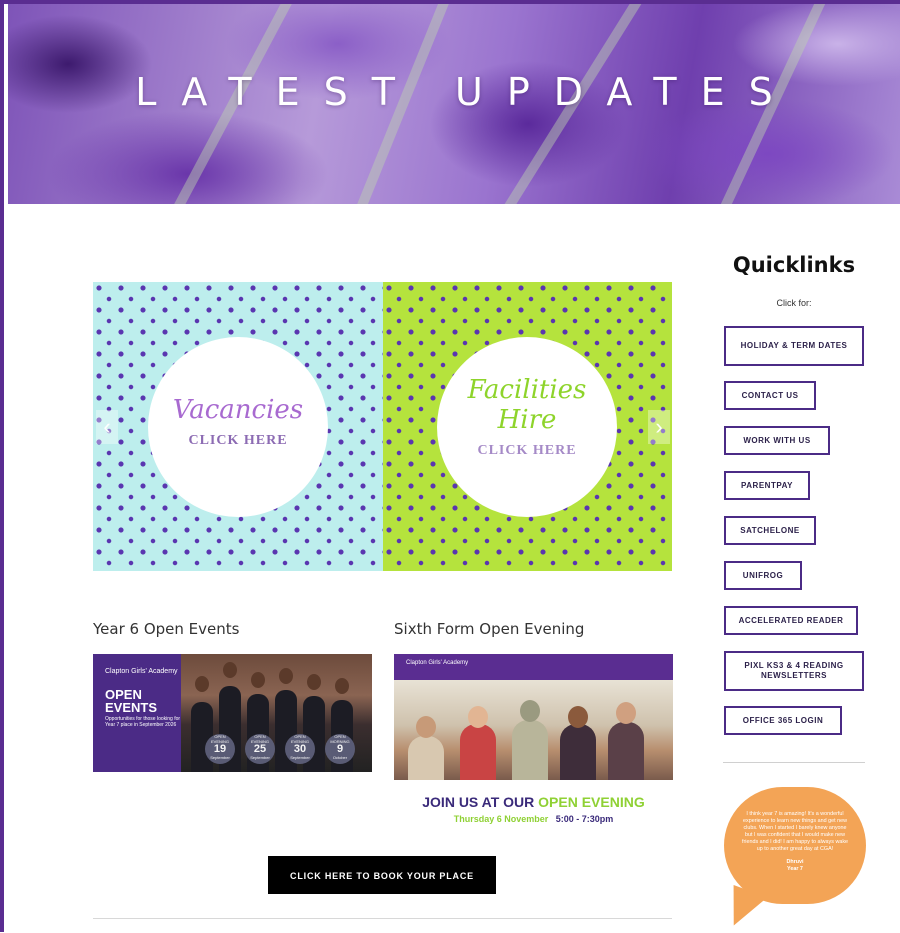  I want to click on purple-banner: Clapton Girls' Academy, so click(533, 667).